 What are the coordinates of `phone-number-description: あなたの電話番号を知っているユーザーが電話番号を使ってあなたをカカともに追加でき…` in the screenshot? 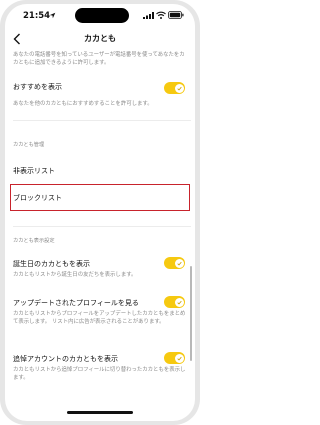 It's located at (99, 59).